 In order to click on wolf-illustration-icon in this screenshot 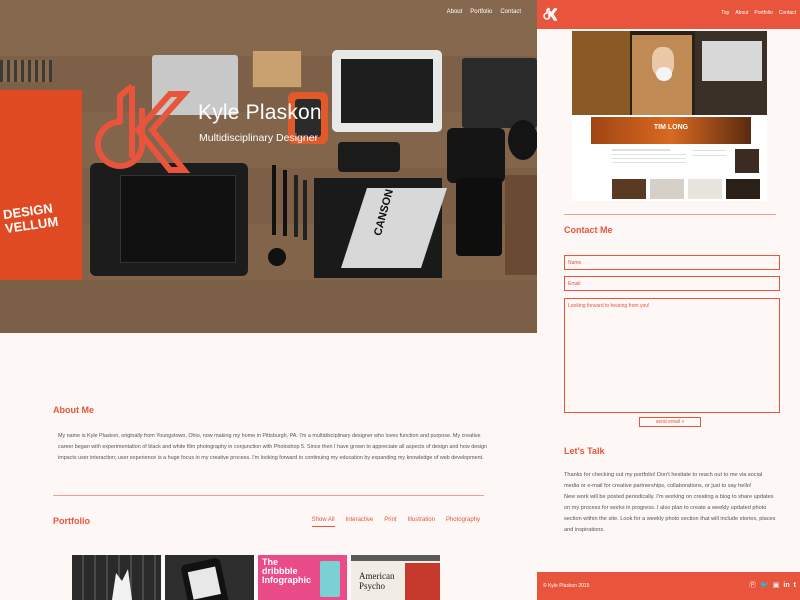, I will do `click(122, 584)`.